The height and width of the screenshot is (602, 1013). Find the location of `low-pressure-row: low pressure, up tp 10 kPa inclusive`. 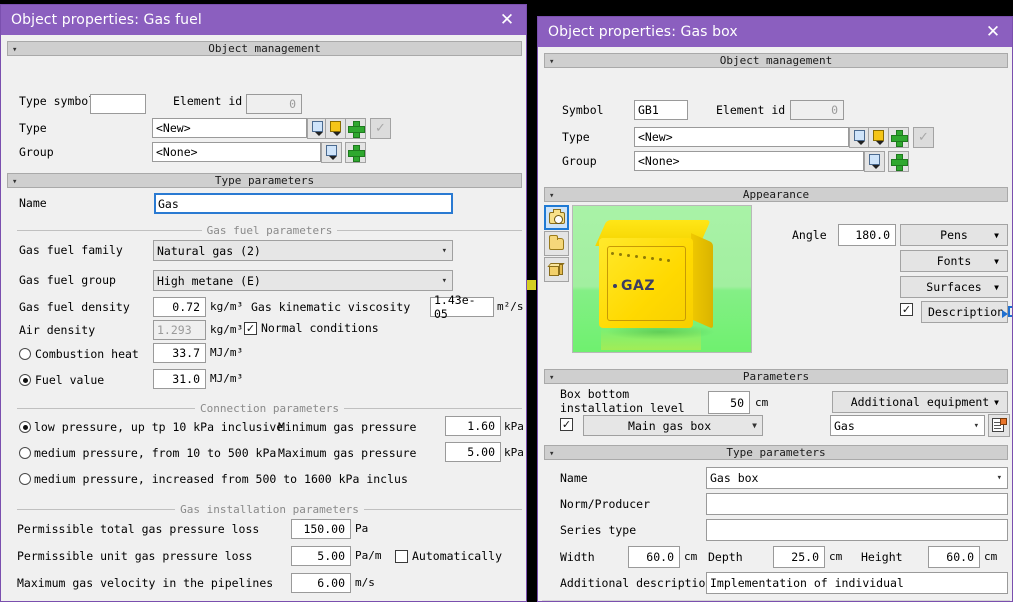

low-pressure-row: low pressure, up tp 10 kPa inclusive is located at coordinates (151, 427).